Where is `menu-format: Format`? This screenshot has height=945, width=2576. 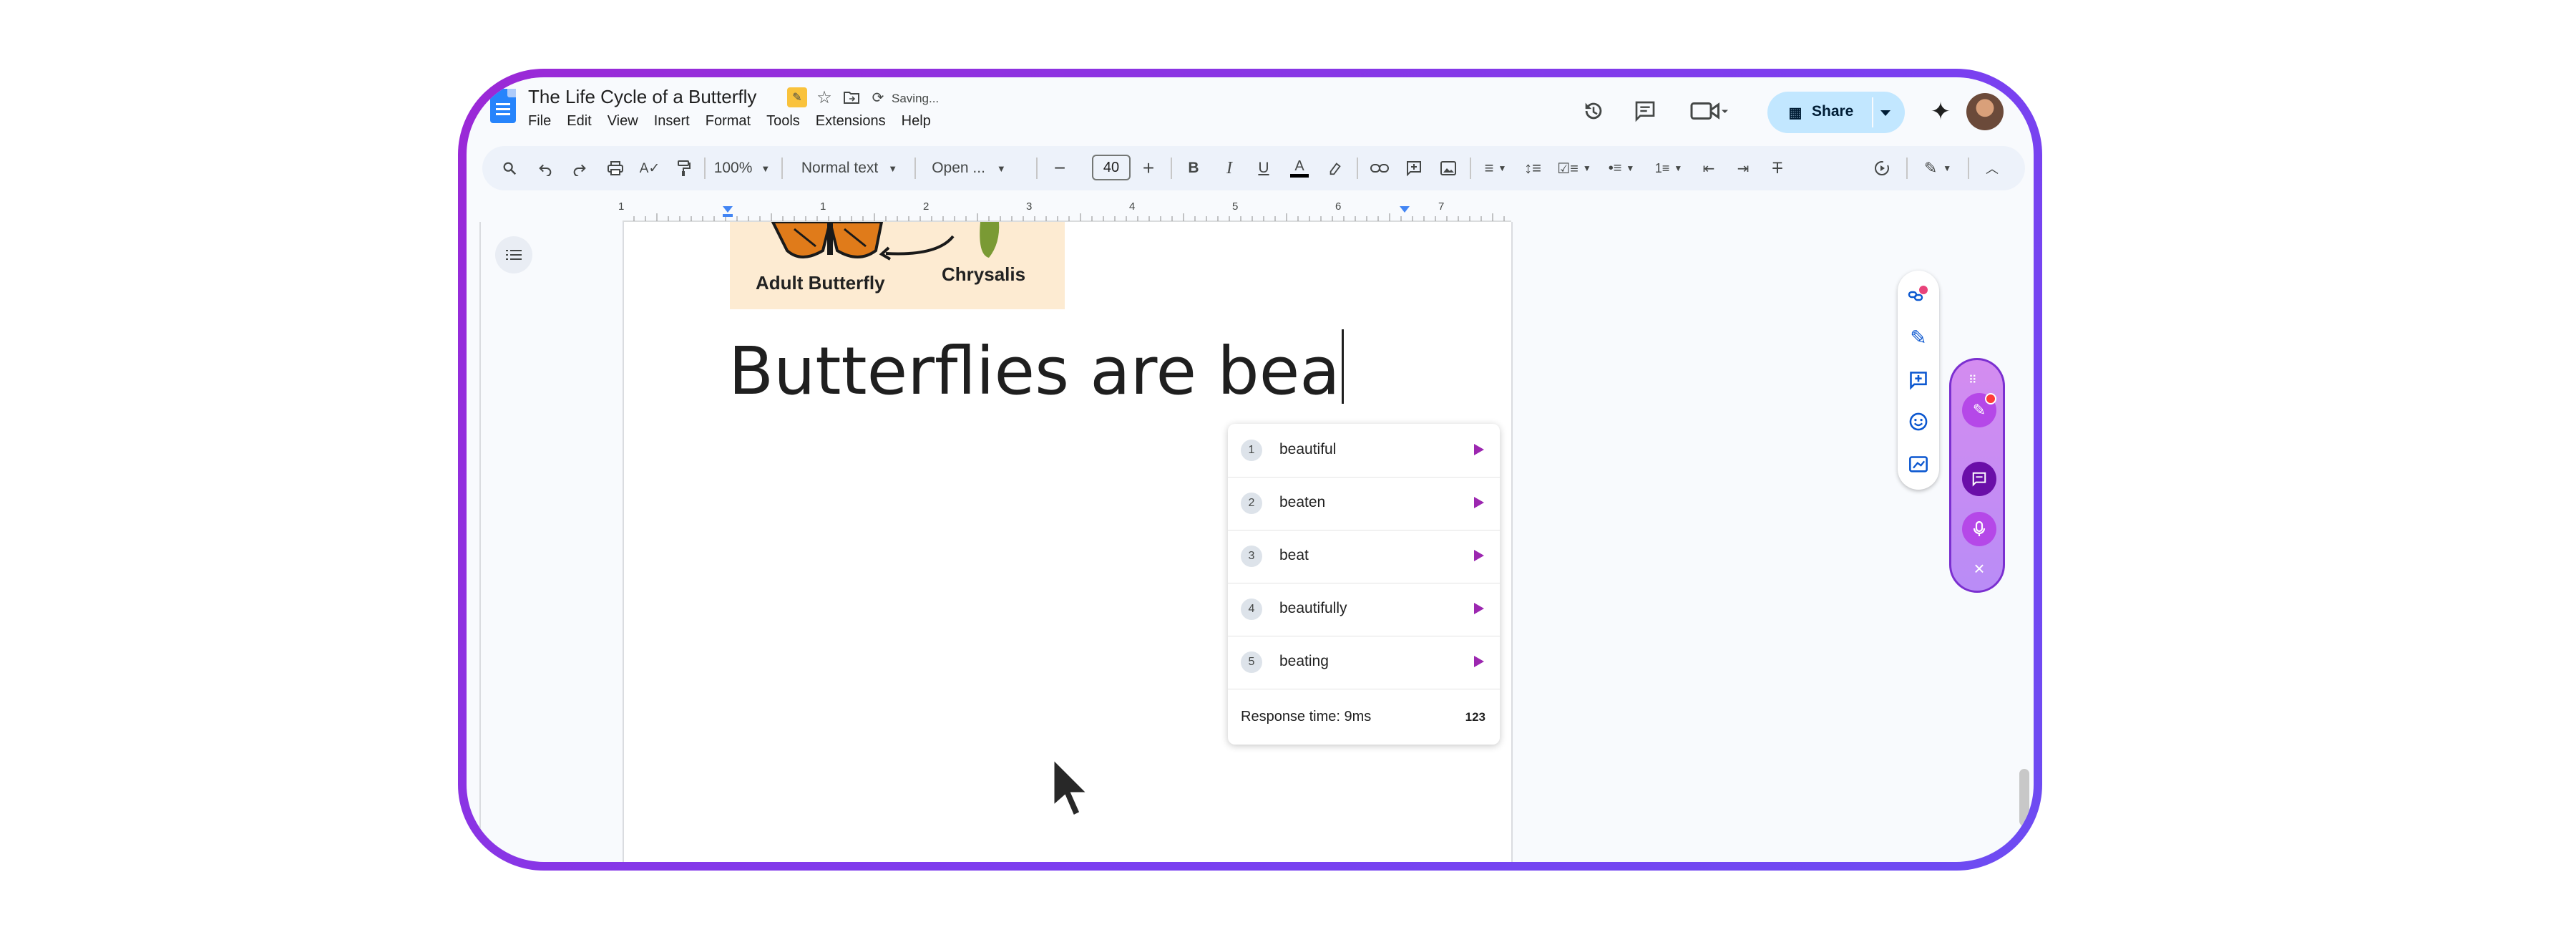
menu-format: Format is located at coordinates (728, 121).